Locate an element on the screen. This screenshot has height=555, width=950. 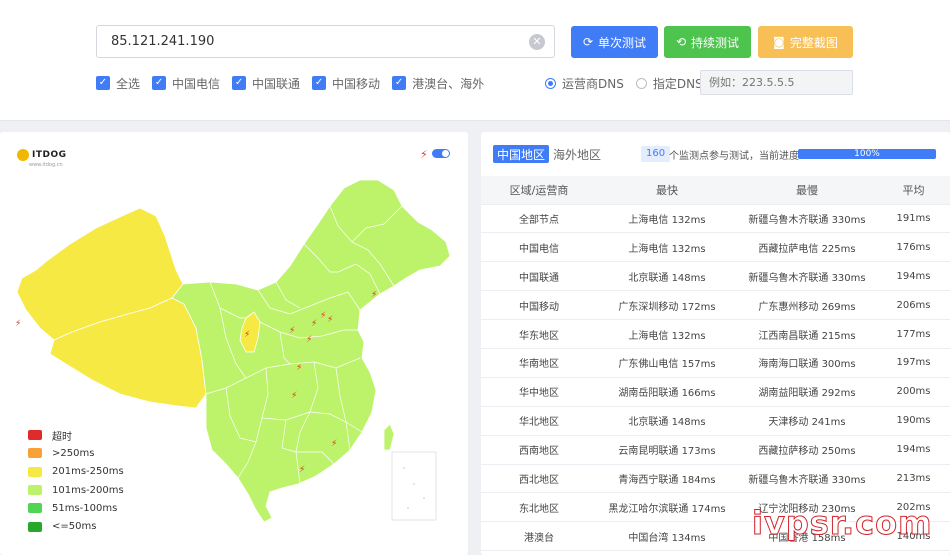
checkbox-select-all: ✓ 全选 is located at coordinates (118, 83).